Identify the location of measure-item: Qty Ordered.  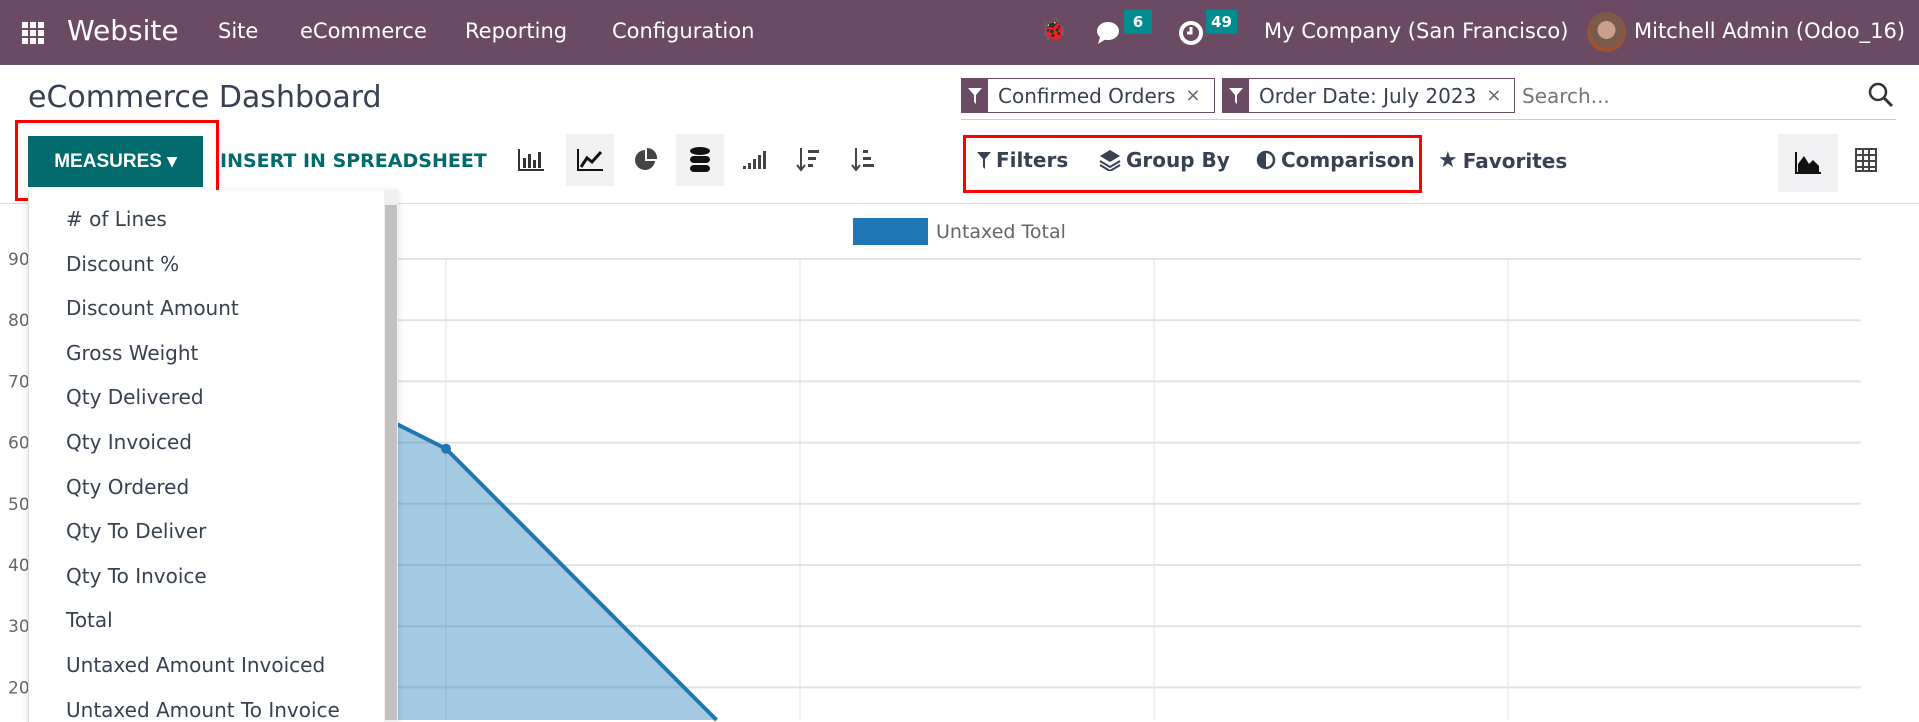
(127, 487).